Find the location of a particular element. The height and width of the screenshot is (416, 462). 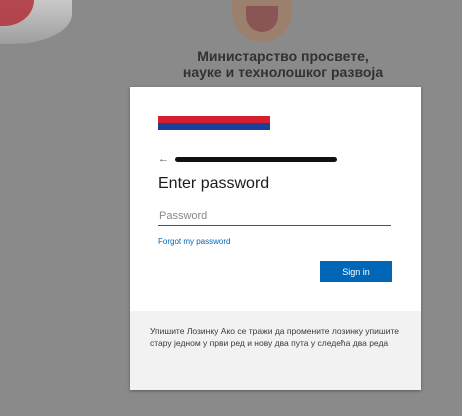

account-identity: ← is located at coordinates (268, 159).